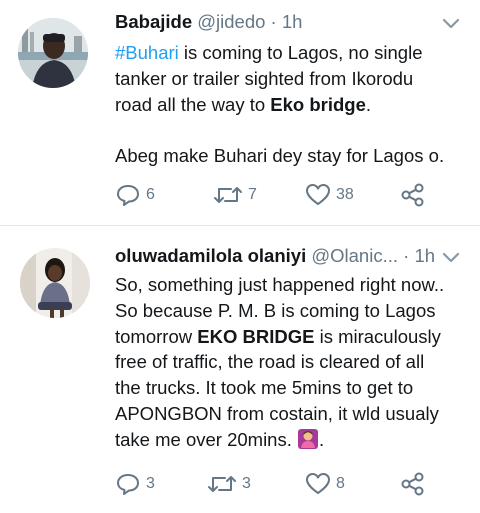 The width and height of the screenshot is (480, 513). I want to click on text-line: So, something just happened right now.., so click(292, 285).